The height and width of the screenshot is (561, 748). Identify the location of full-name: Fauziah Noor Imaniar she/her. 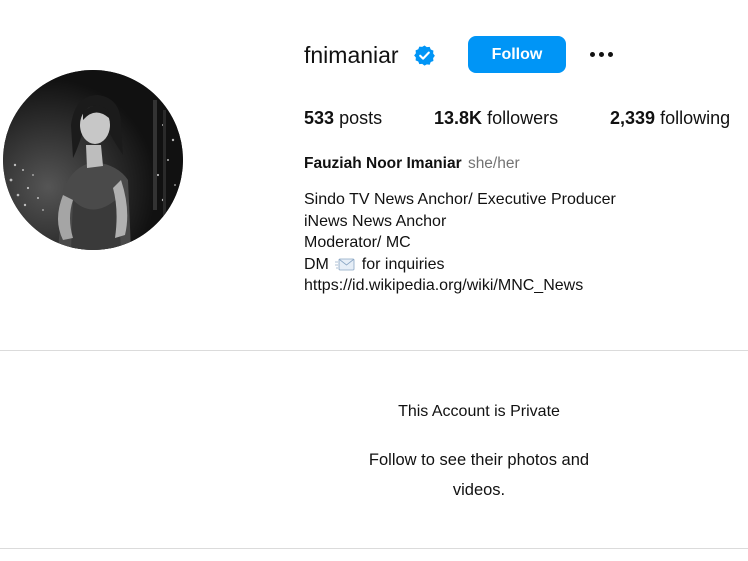
(412, 164).